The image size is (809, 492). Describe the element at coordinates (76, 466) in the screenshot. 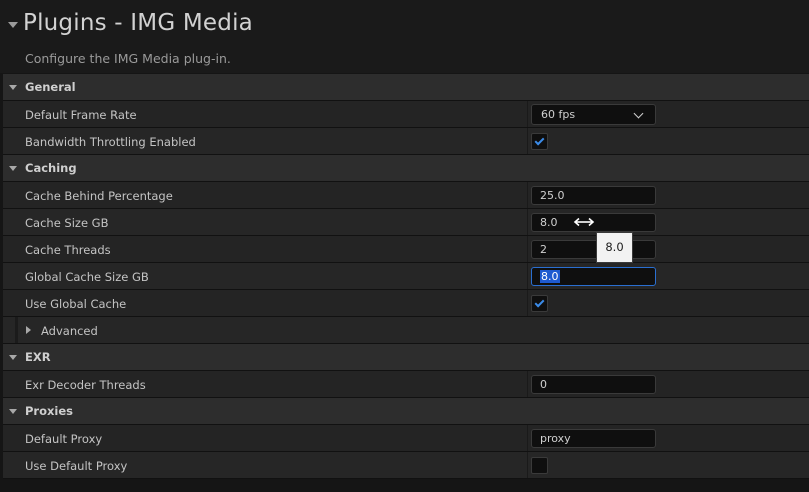

I see `setting-label: Use Default Proxy` at that location.